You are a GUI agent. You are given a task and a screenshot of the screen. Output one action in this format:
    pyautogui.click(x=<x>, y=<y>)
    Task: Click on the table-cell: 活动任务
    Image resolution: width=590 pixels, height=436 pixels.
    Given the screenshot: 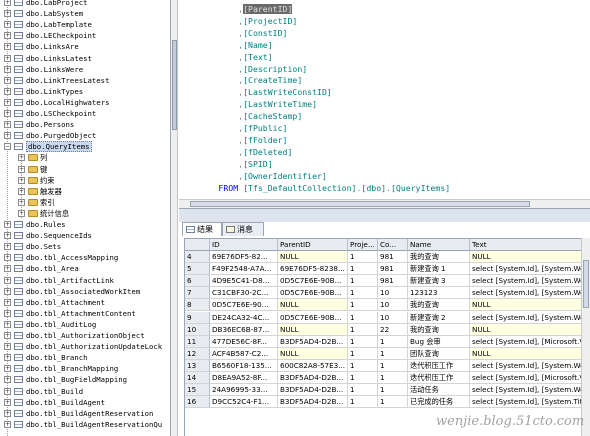 What is the action you would take?
    pyautogui.click(x=439, y=390)
    